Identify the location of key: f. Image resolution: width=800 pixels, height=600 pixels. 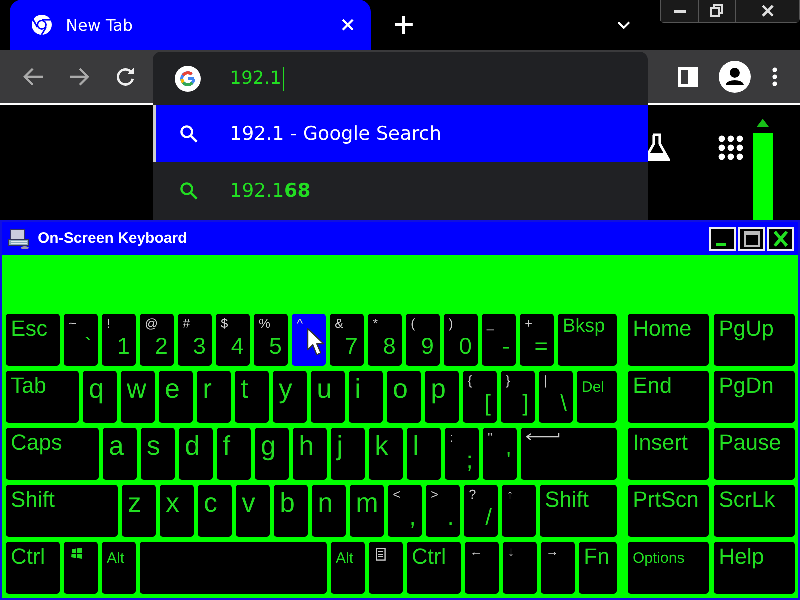
(234, 454).